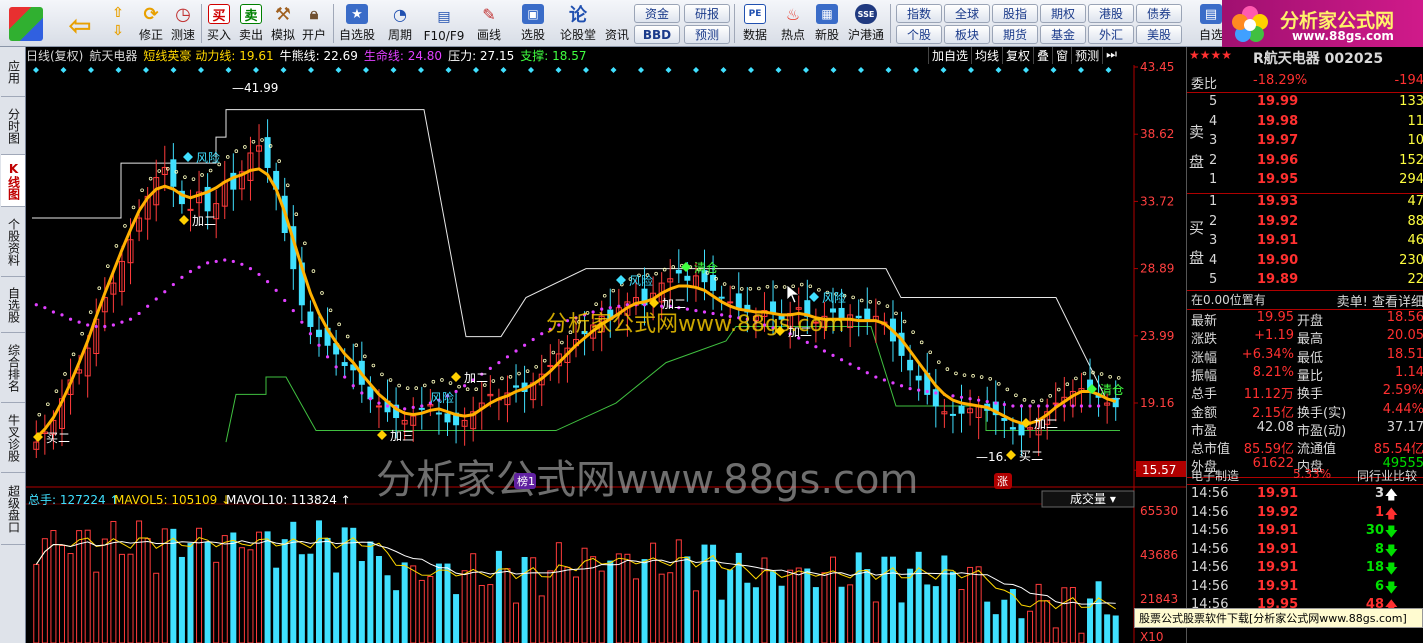  What do you see at coordinates (1063, 34) in the screenshot?
I see `pill-funds: 基金` at bounding box center [1063, 34].